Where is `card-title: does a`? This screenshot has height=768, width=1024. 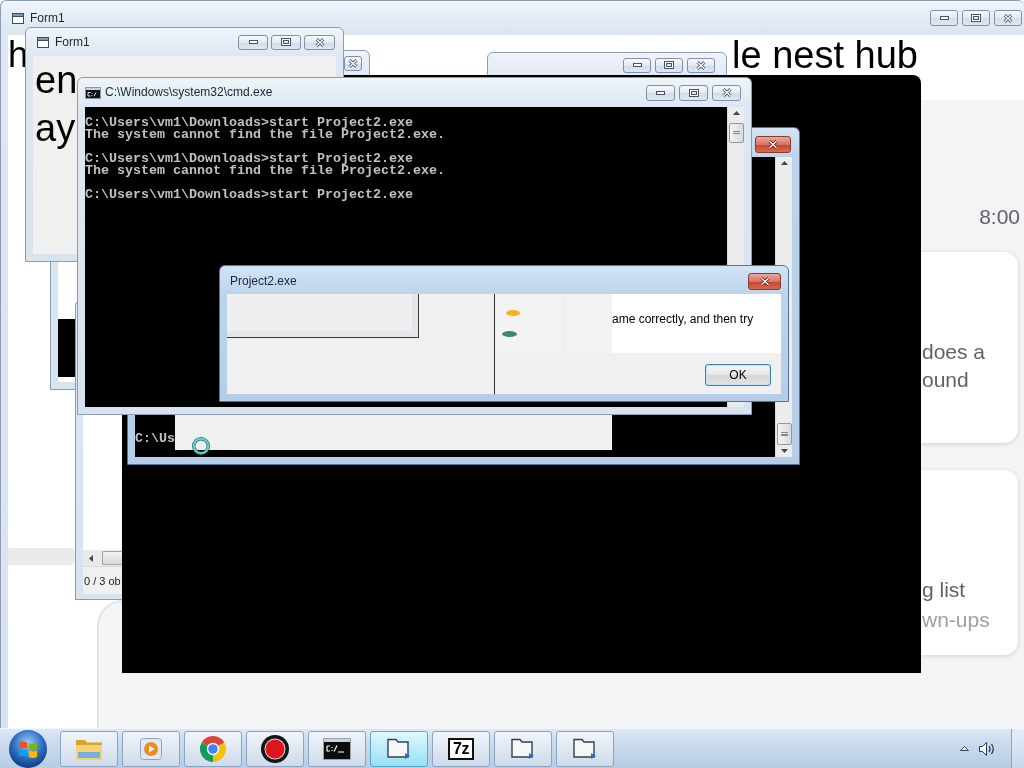
card-title: does a is located at coordinates (954, 352).